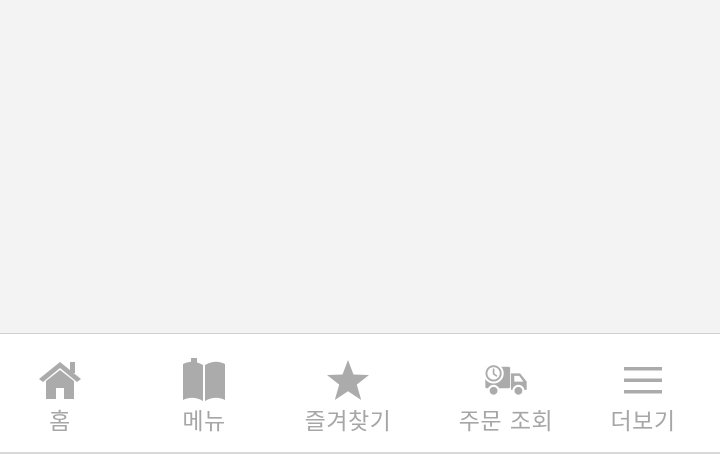  Describe the element at coordinates (643, 380) in the screenshot. I see `hamburger-menu-icon` at that location.